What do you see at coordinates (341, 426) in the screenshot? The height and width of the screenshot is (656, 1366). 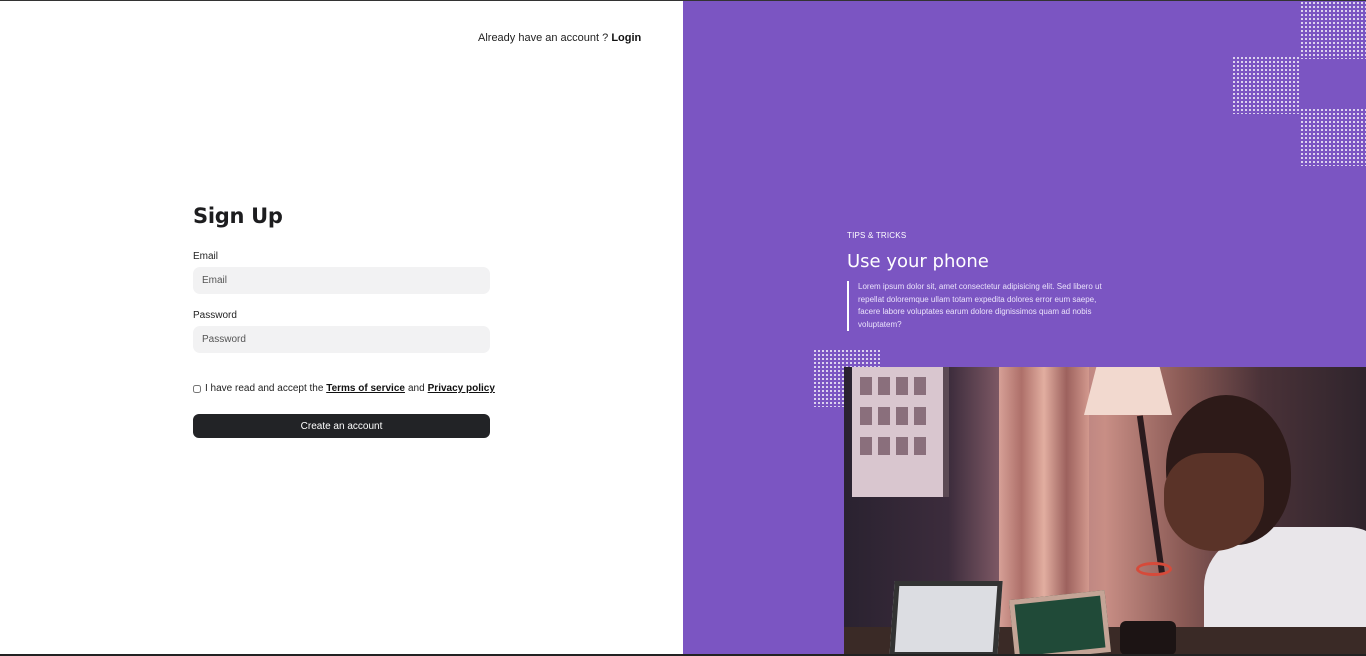 I see `create-account-button: Create an account` at bounding box center [341, 426].